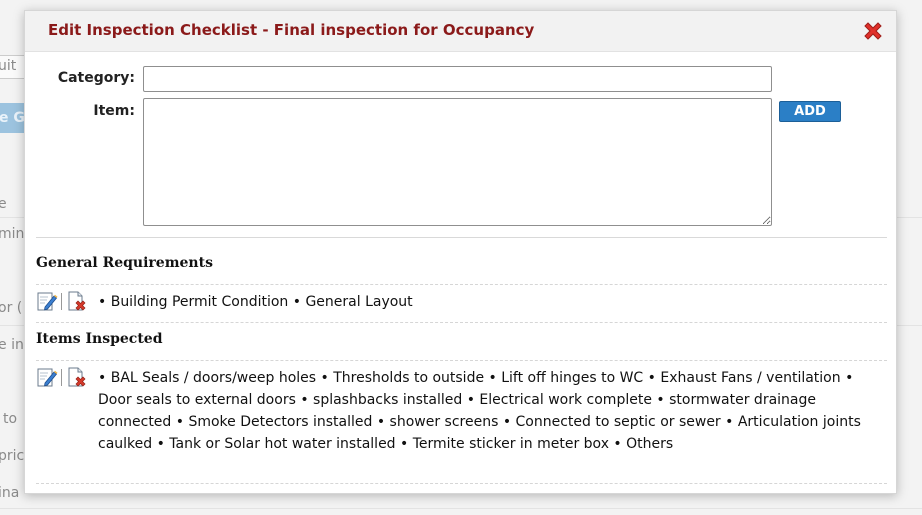 The image size is (922, 515). I want to click on close-x-icon, so click(873, 31).